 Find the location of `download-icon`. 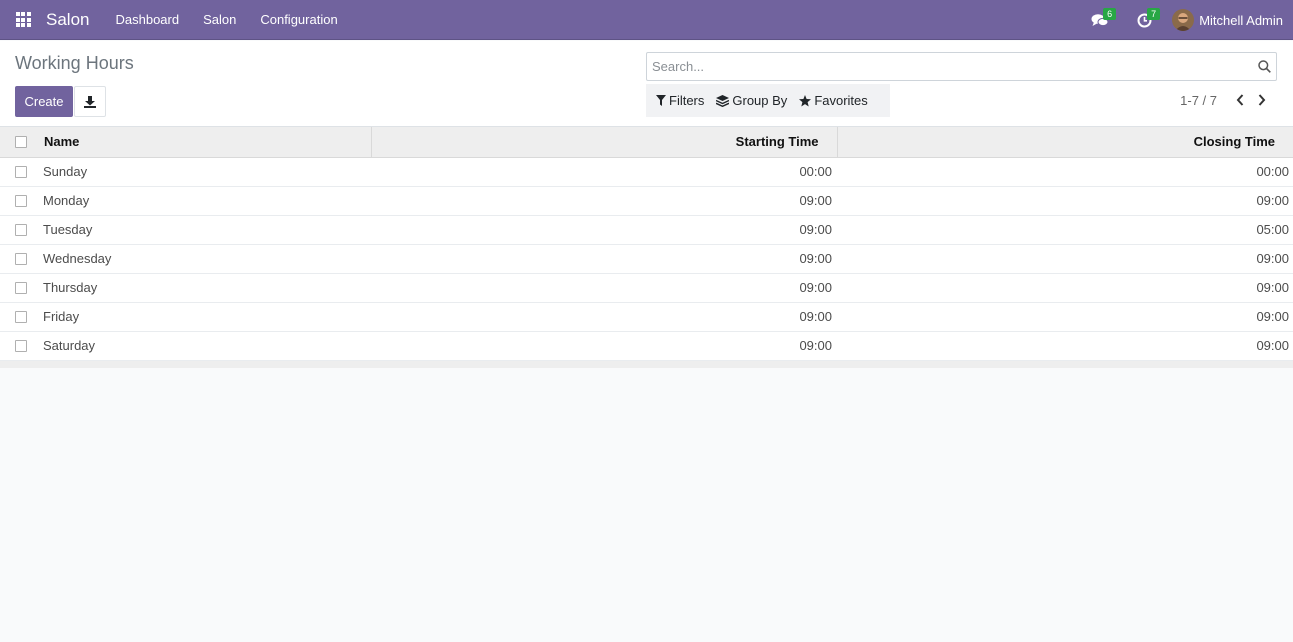

download-icon is located at coordinates (90, 101).